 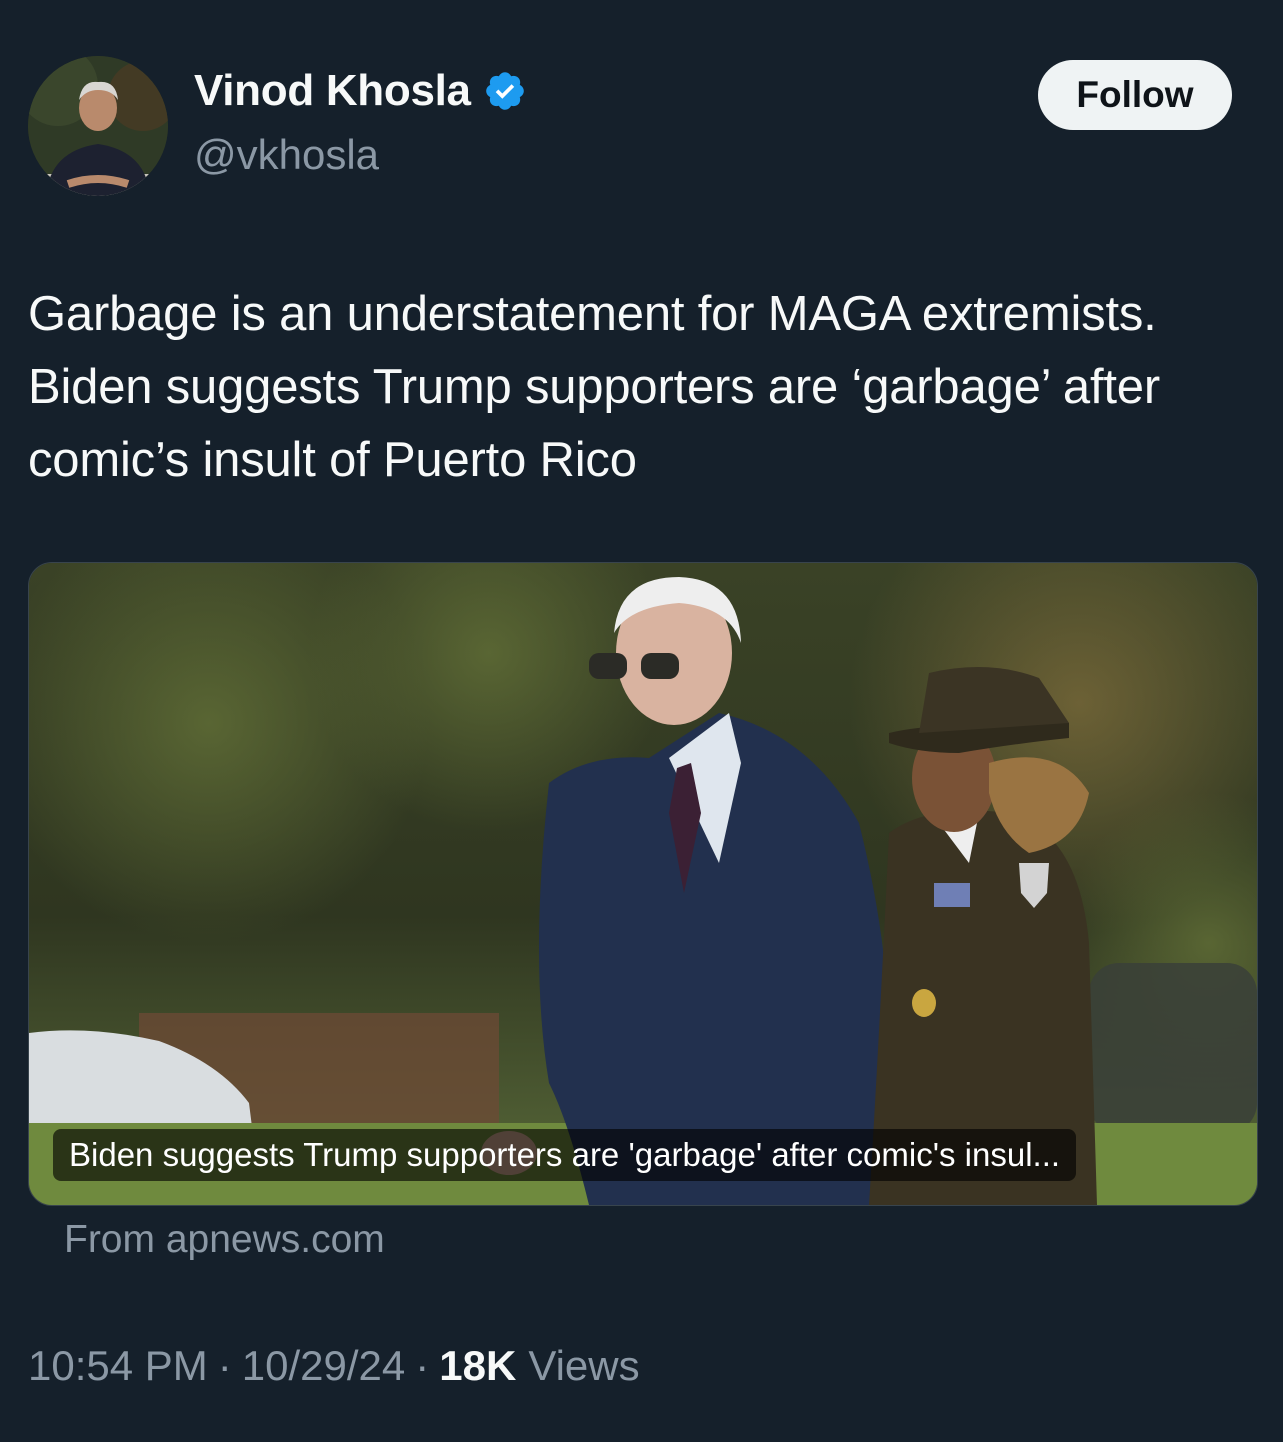 What do you see at coordinates (1135, 95) in the screenshot?
I see `follow-button: Follow` at bounding box center [1135, 95].